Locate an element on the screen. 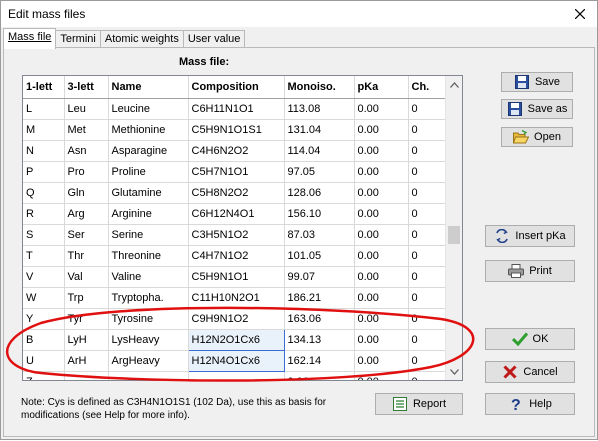 This screenshot has height=441, width=598. table-row: B LyH LysHeavy H12N2O1Cx6 134.13 0.00 0 is located at coordinates (235, 339).